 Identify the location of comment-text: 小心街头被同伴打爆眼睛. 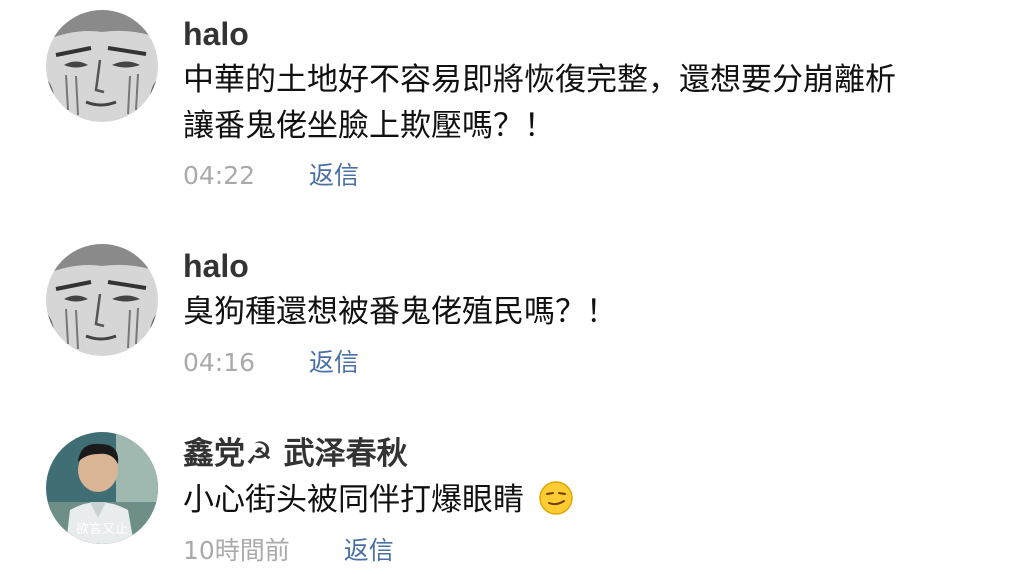
(593, 500).